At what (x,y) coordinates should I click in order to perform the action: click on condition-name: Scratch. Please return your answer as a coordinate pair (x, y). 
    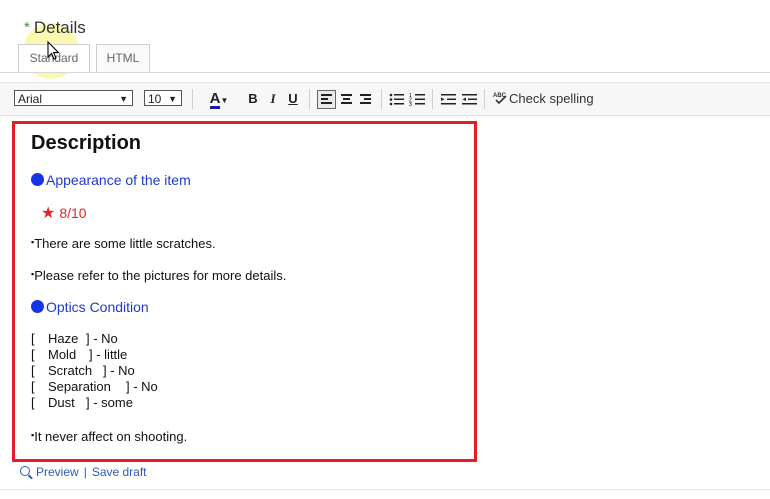
    Looking at the image, I should click on (70, 370).